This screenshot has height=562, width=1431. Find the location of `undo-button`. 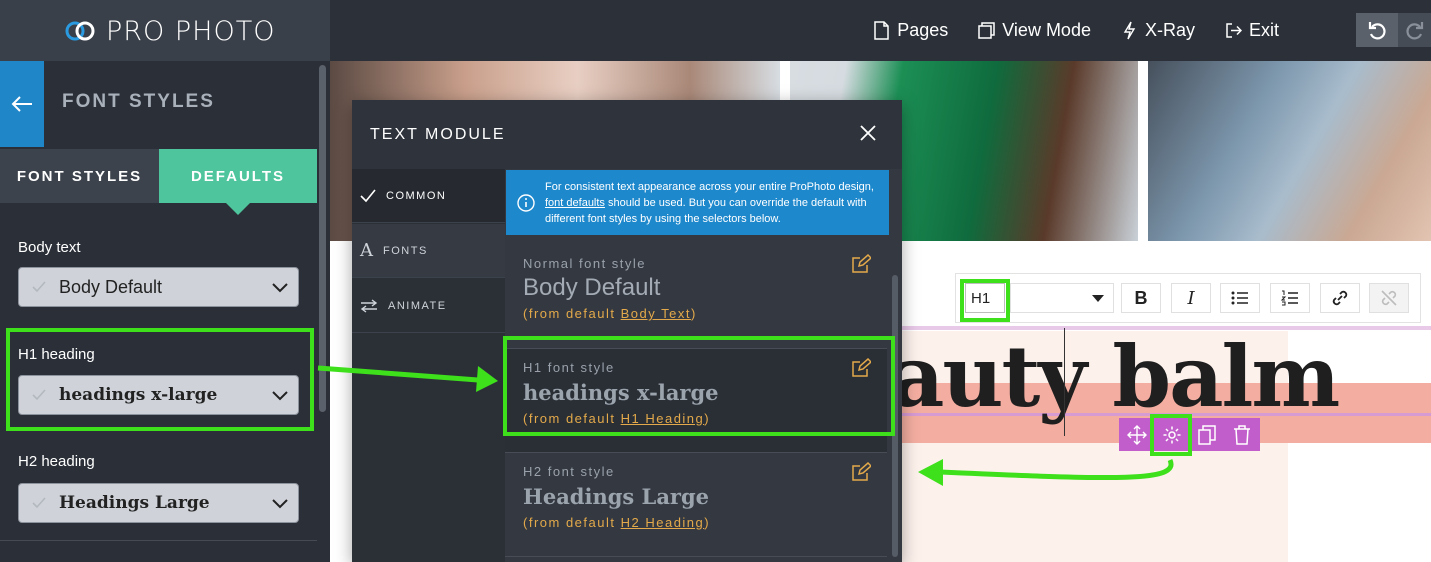

undo-button is located at coordinates (1377, 30).